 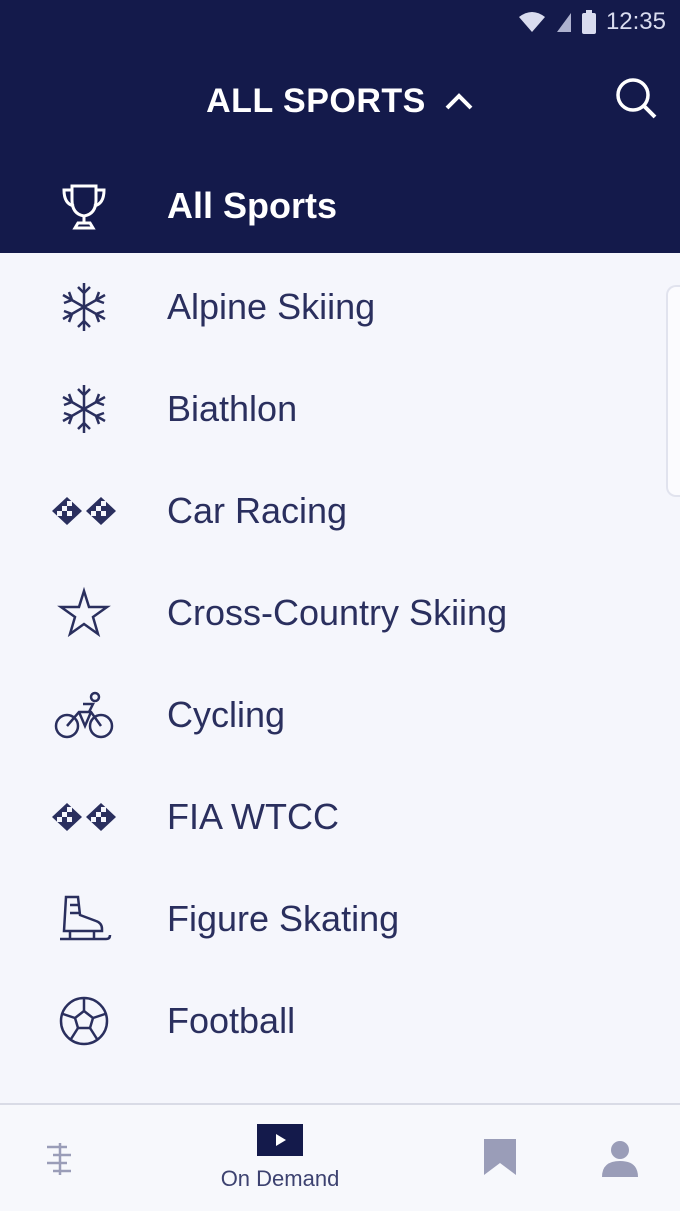 I want to click on sport-item-biathlon: Biathlon, so click(x=340, y=409).